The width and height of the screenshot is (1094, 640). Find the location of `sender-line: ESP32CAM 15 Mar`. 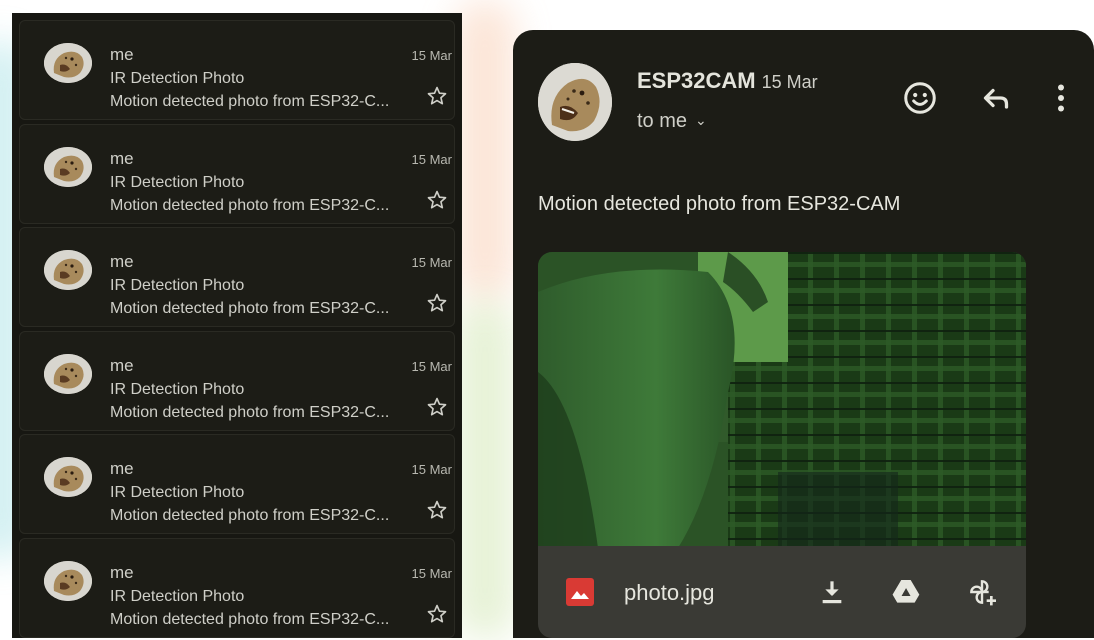

sender-line: ESP32CAM 15 Mar is located at coordinates (727, 81).